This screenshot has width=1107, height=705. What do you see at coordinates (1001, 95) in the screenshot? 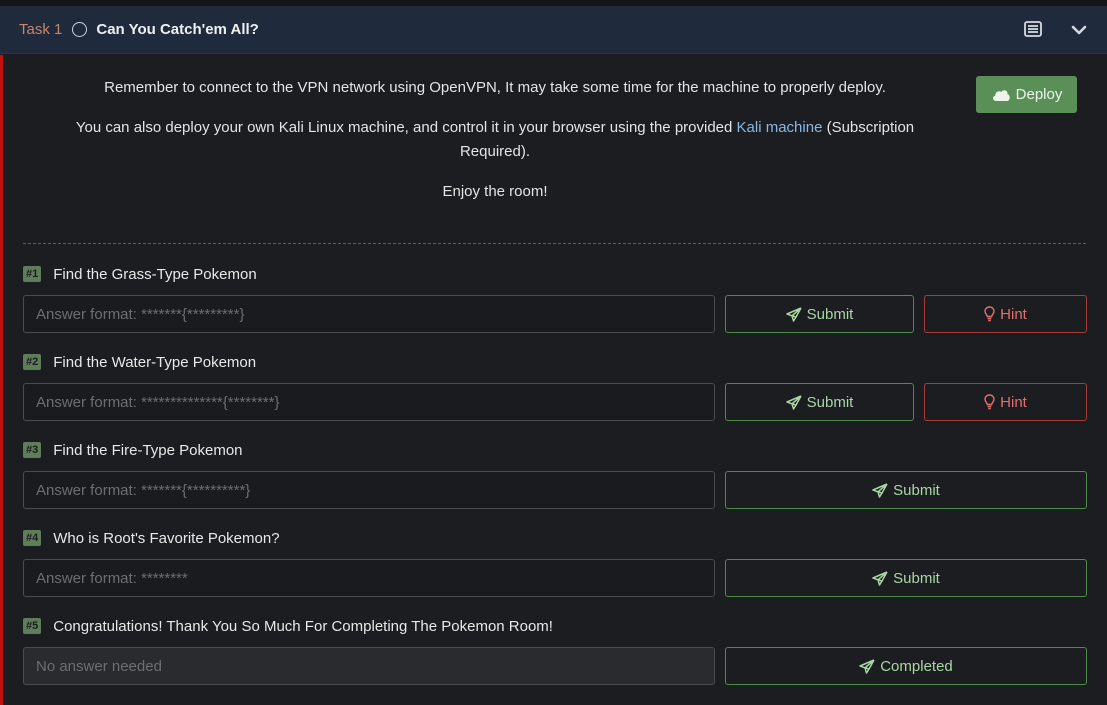
I see `cloud-icon` at bounding box center [1001, 95].